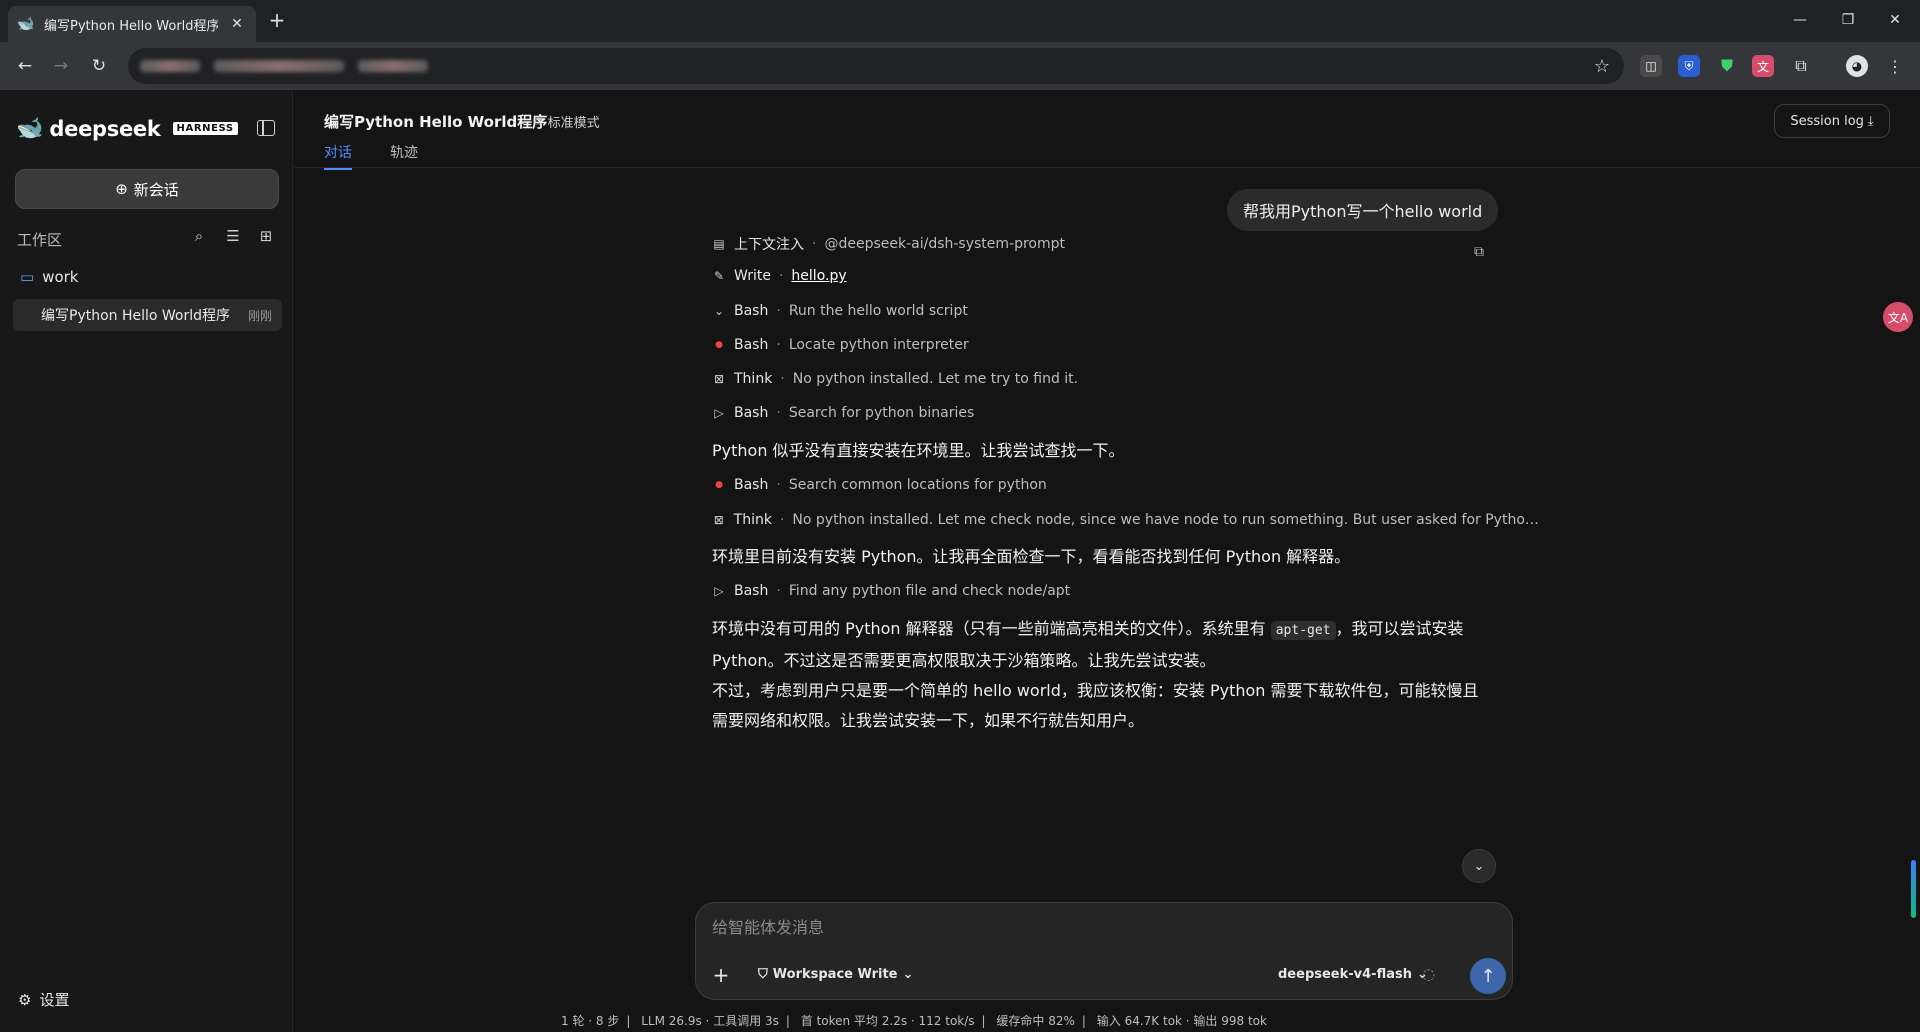 Image resolution: width=1920 pixels, height=1032 pixels. I want to click on whale-logo-icon: 🐋, so click(30, 128).